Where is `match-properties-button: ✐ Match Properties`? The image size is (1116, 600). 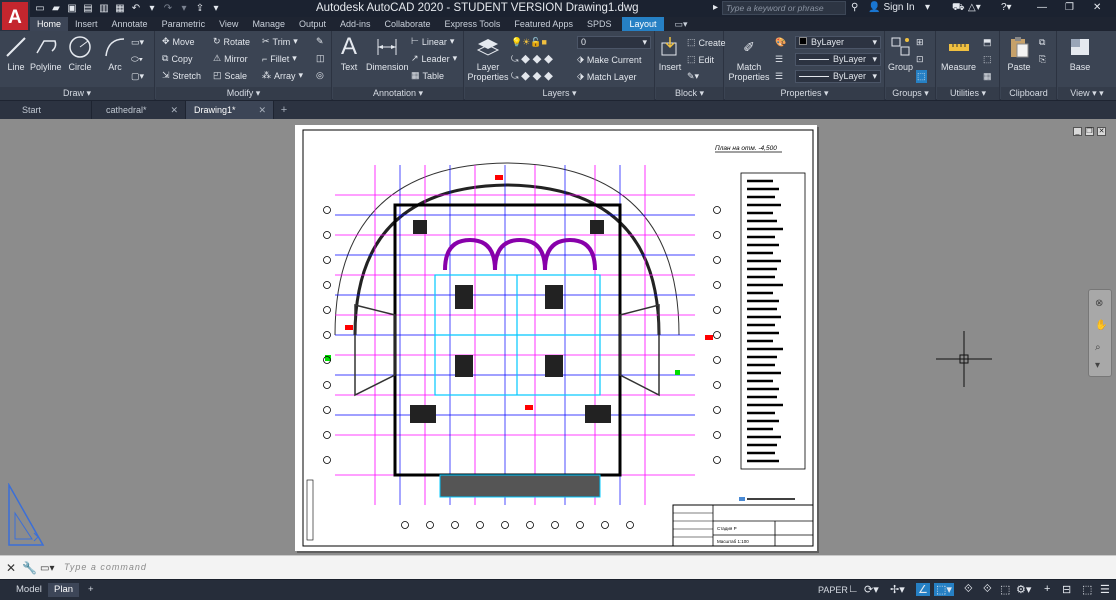
match-properties-button: ✐ Match Properties is located at coordinates (749, 58).